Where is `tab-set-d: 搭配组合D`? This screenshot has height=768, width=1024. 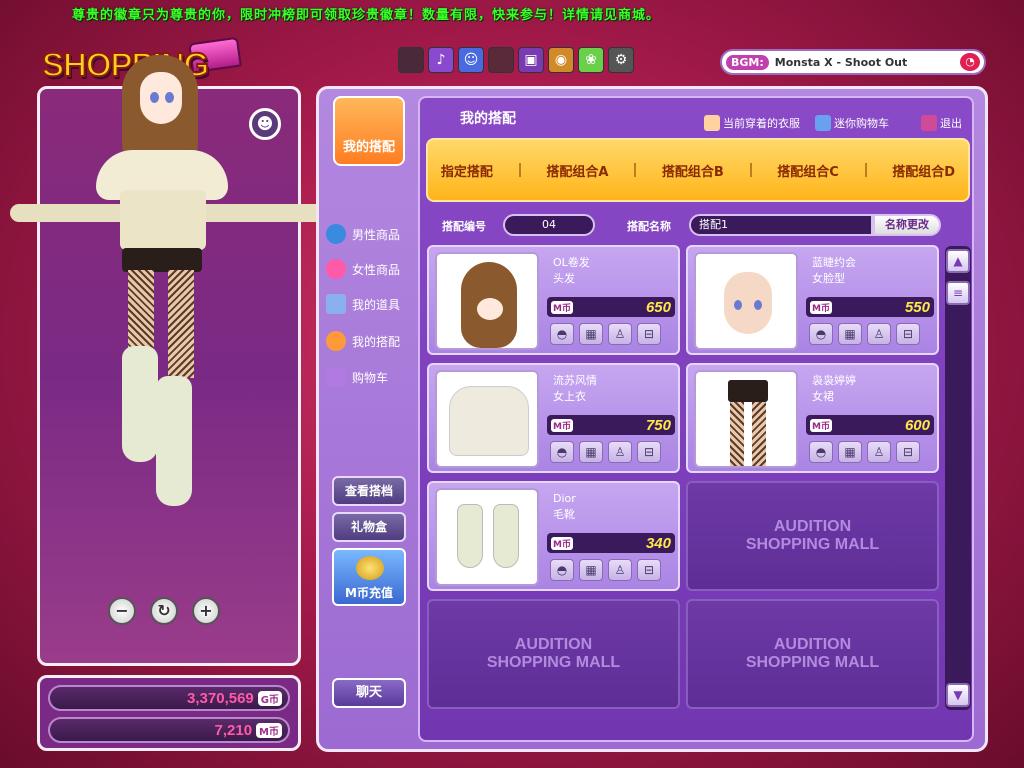
tab-set-d: 搭配组合D is located at coordinates (923, 170).